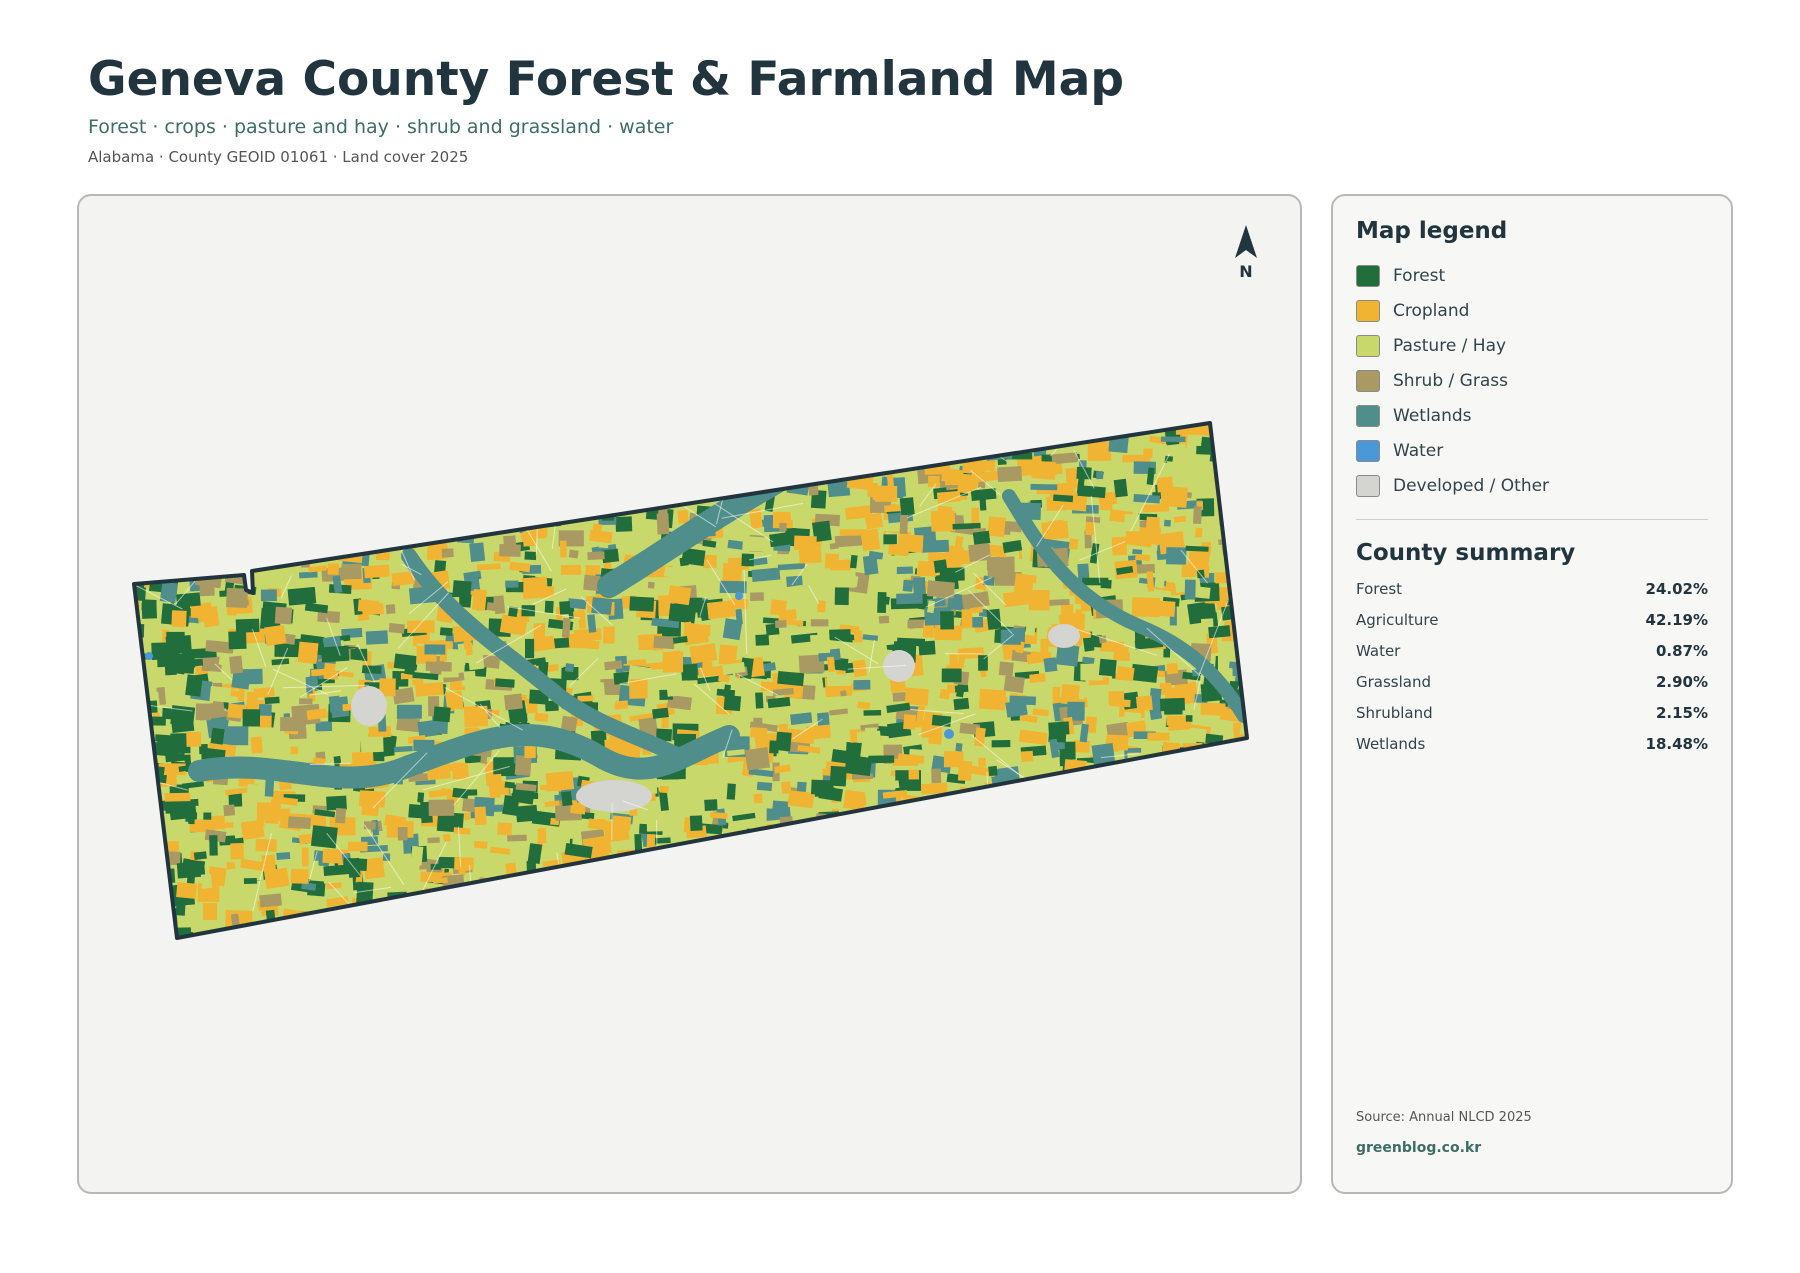  I want to click on legend-swatch, so click(1368, 415).